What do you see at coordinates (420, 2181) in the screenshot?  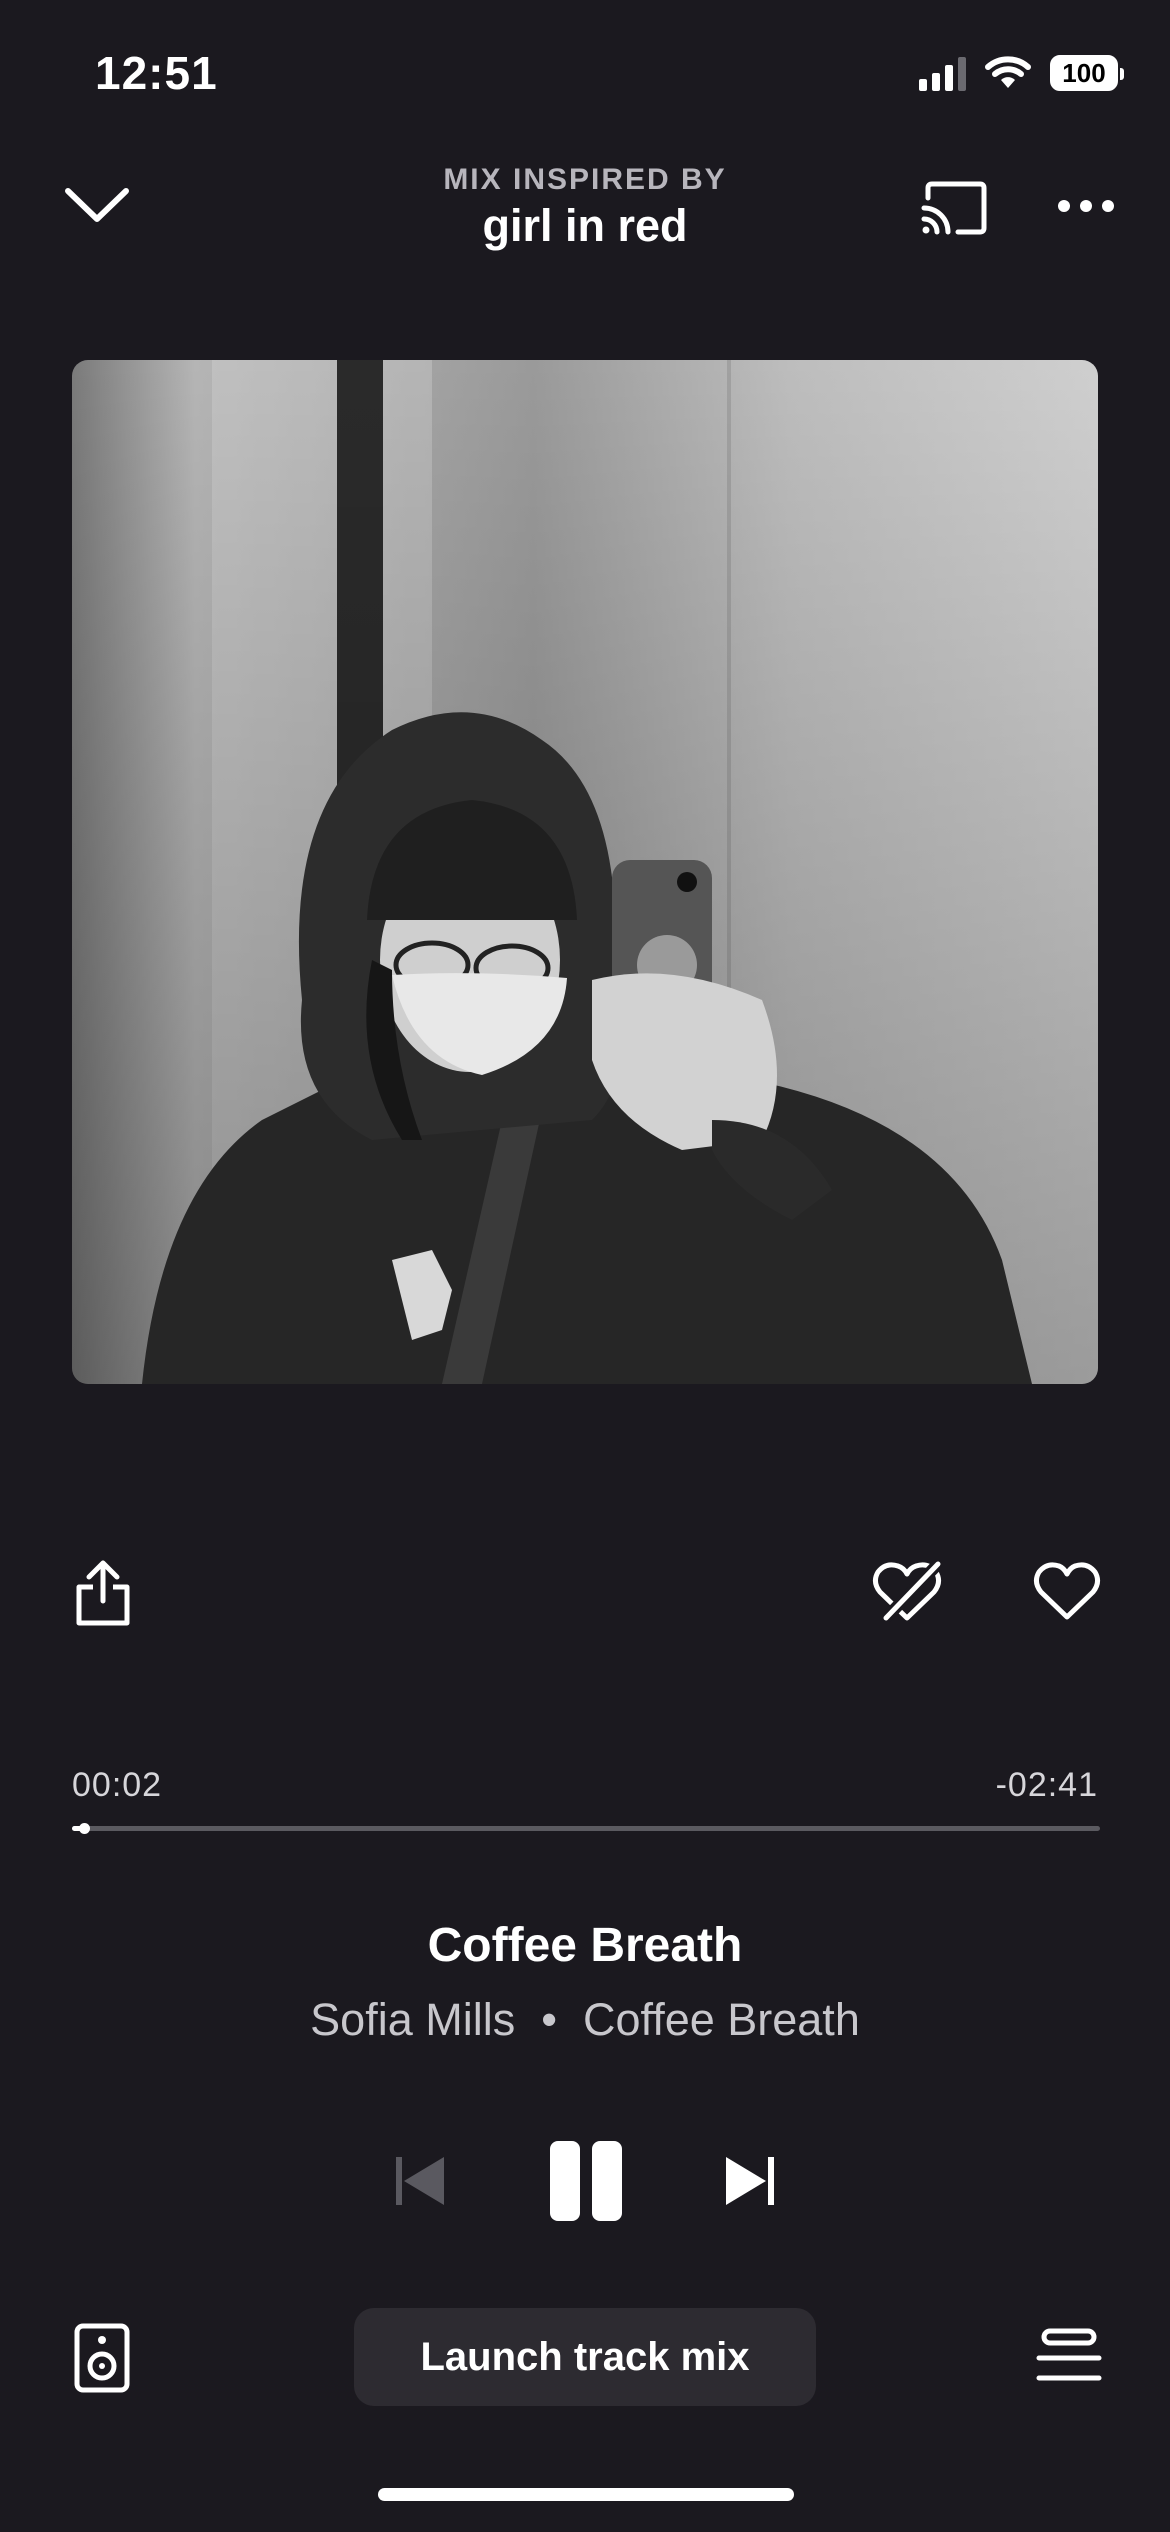 I see `previous-icon` at bounding box center [420, 2181].